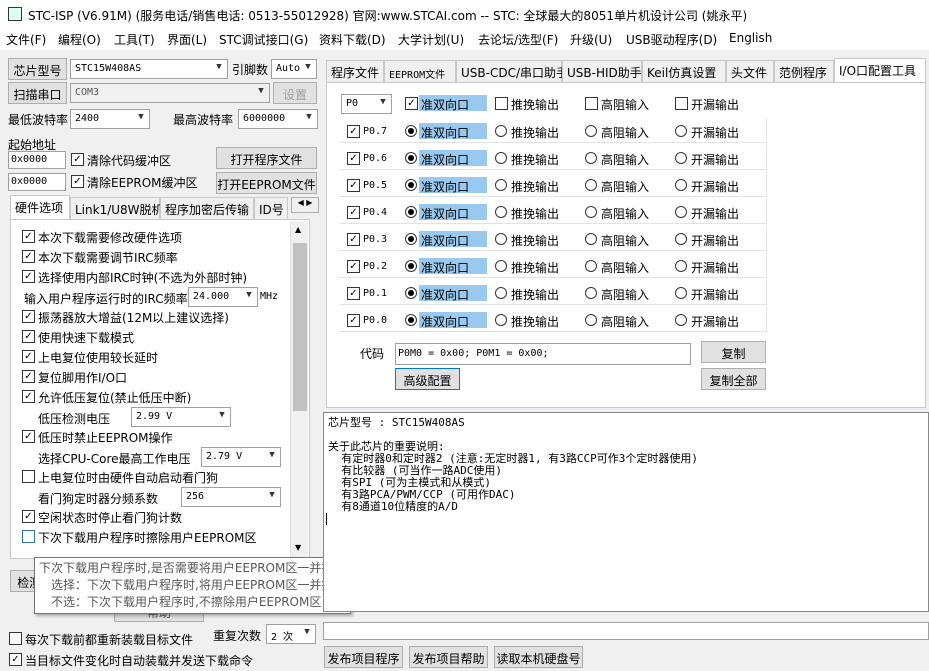  Describe the element at coordinates (266, 158) in the screenshot. I see `open-program-file-button: 打开程序文件` at that location.